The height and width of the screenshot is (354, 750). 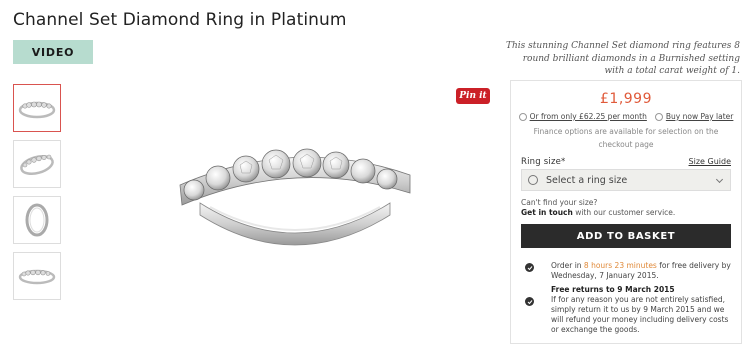 What do you see at coordinates (533, 180) in the screenshot?
I see `ring-icon` at bounding box center [533, 180].